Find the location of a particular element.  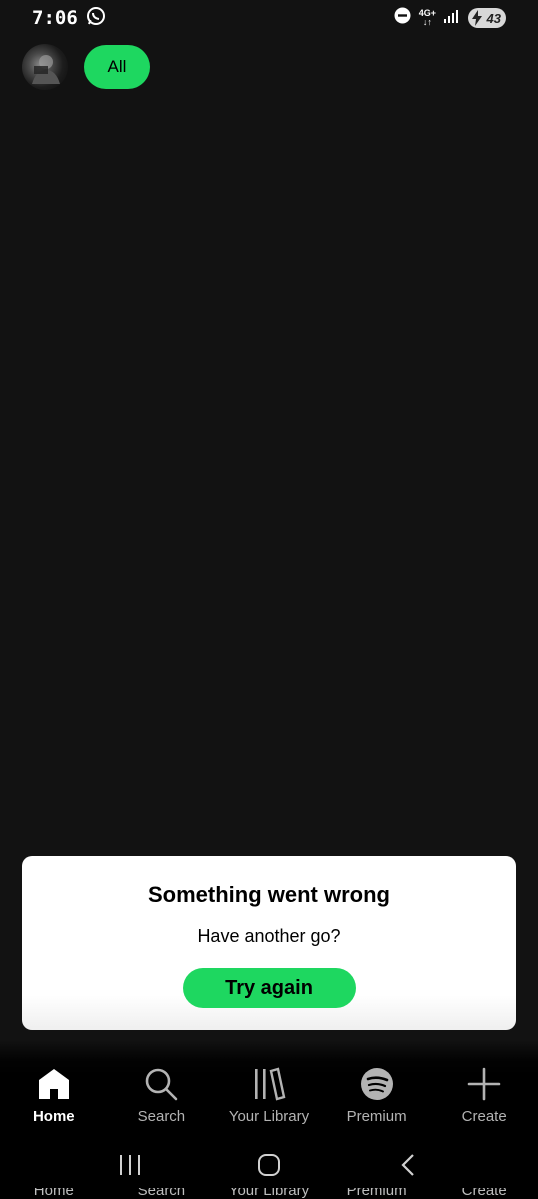

battery-indicator: 43 is located at coordinates (487, 18).